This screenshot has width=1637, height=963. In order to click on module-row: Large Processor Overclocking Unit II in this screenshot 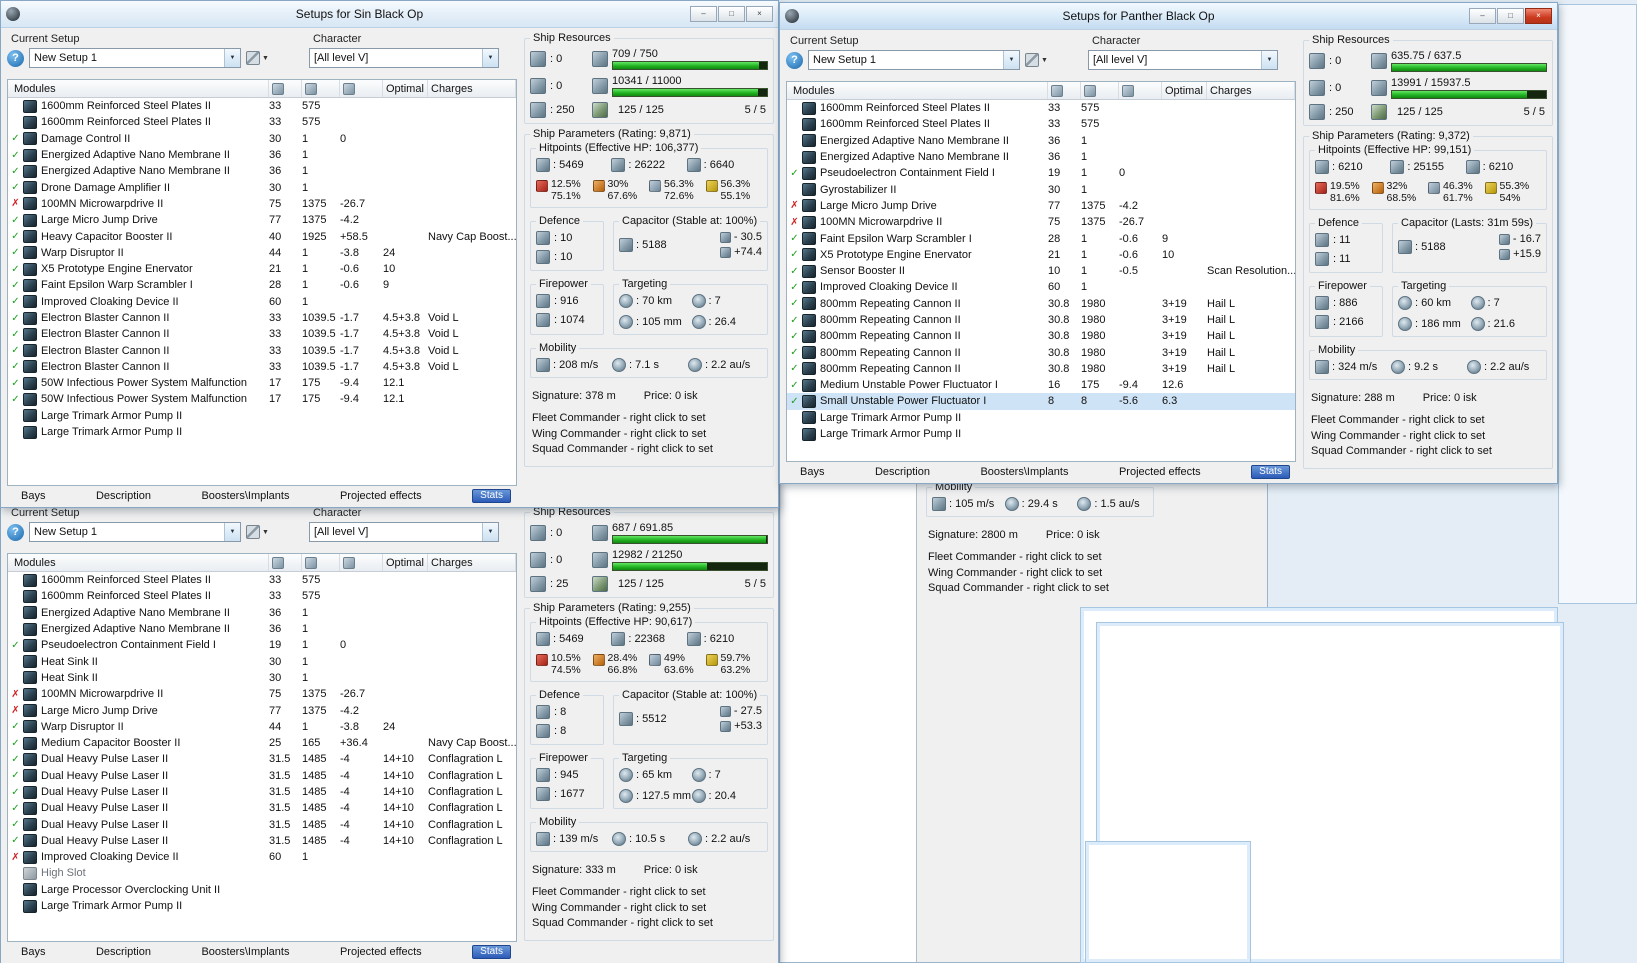, I will do `click(262, 890)`.